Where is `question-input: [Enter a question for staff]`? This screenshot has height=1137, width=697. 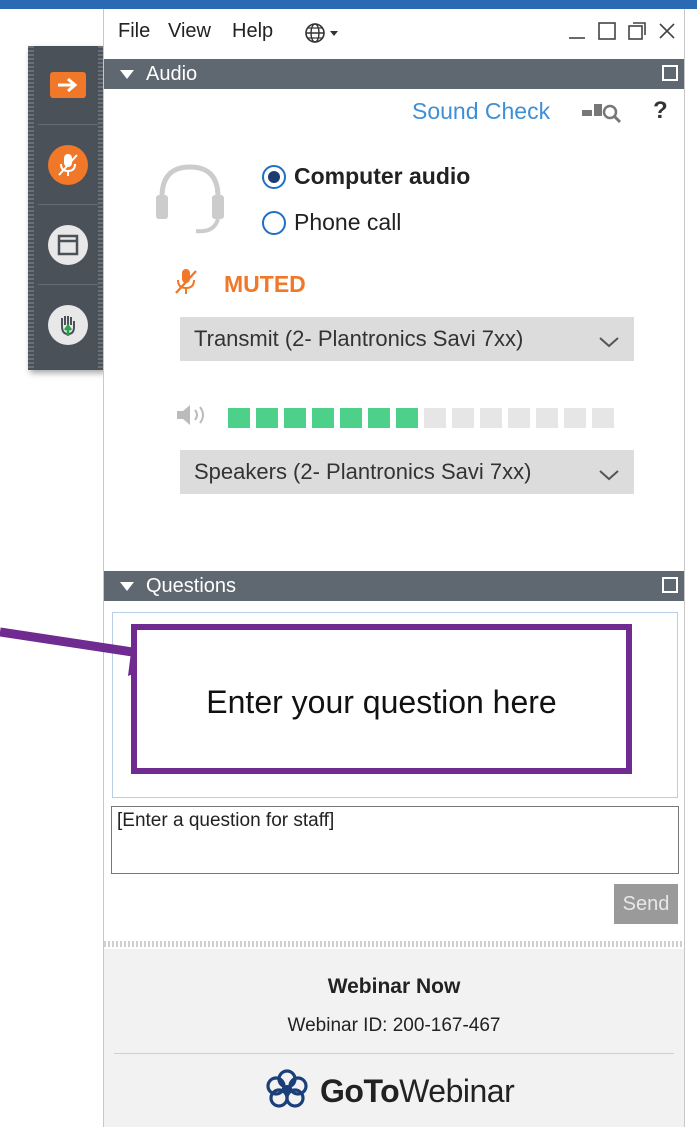 question-input: [Enter a question for staff] is located at coordinates (395, 840).